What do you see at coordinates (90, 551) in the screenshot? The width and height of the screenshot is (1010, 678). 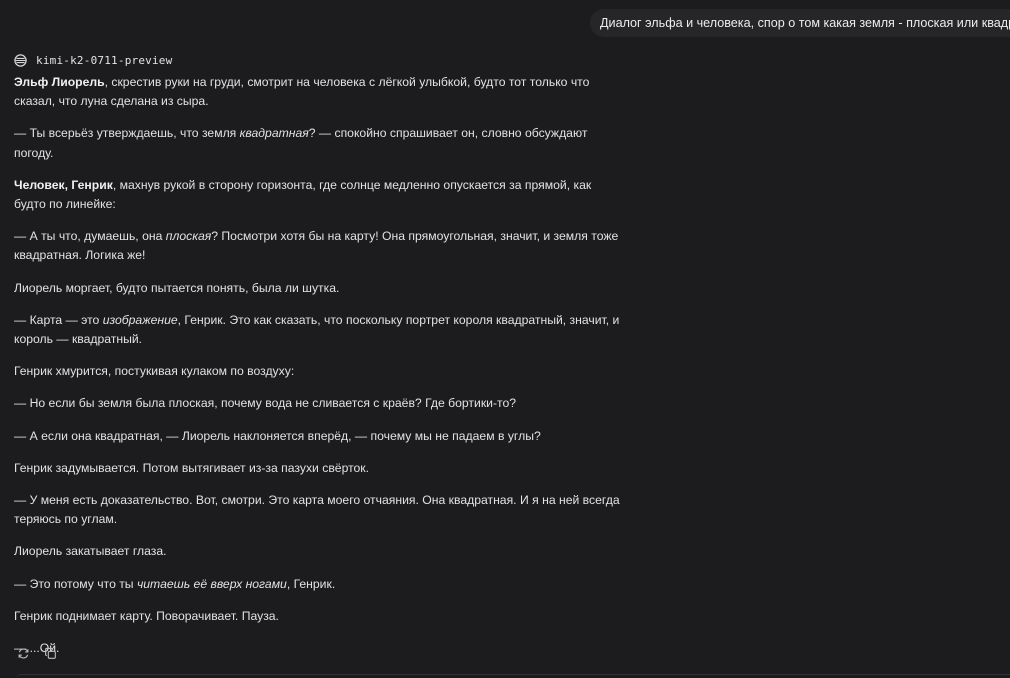 I see `message-paragraph: Лиорель закатывает глаза.` at bounding box center [90, 551].